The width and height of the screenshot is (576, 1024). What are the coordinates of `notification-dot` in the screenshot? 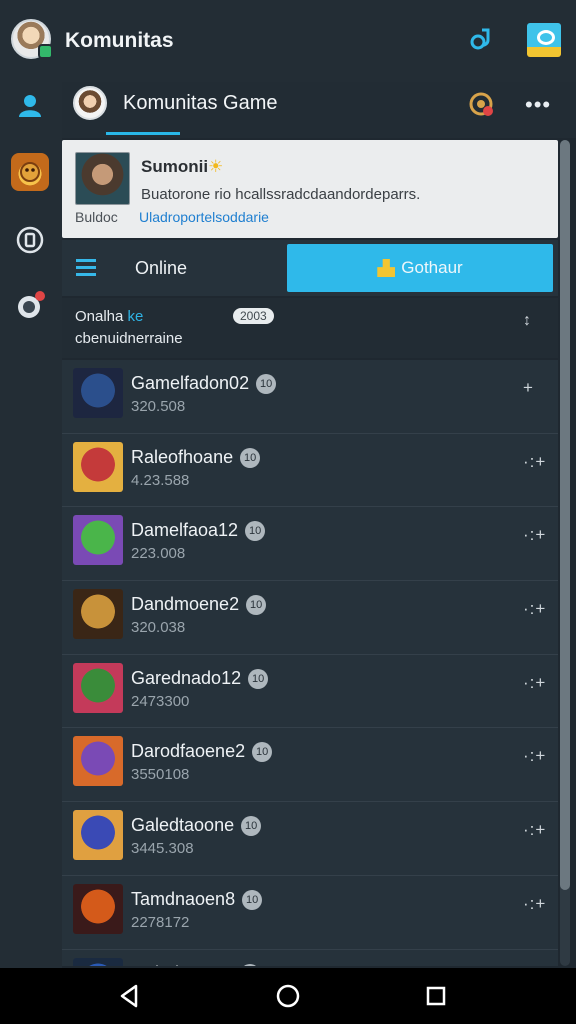 It's located at (40, 296).